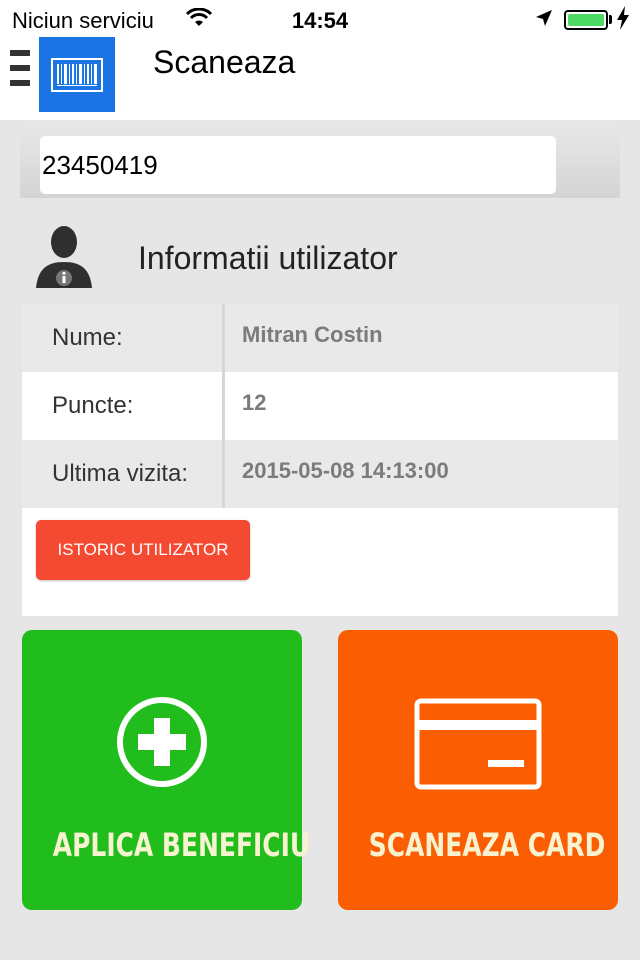  I want to click on status-bar: Niciun serviciu 14:54, so click(320, 20).